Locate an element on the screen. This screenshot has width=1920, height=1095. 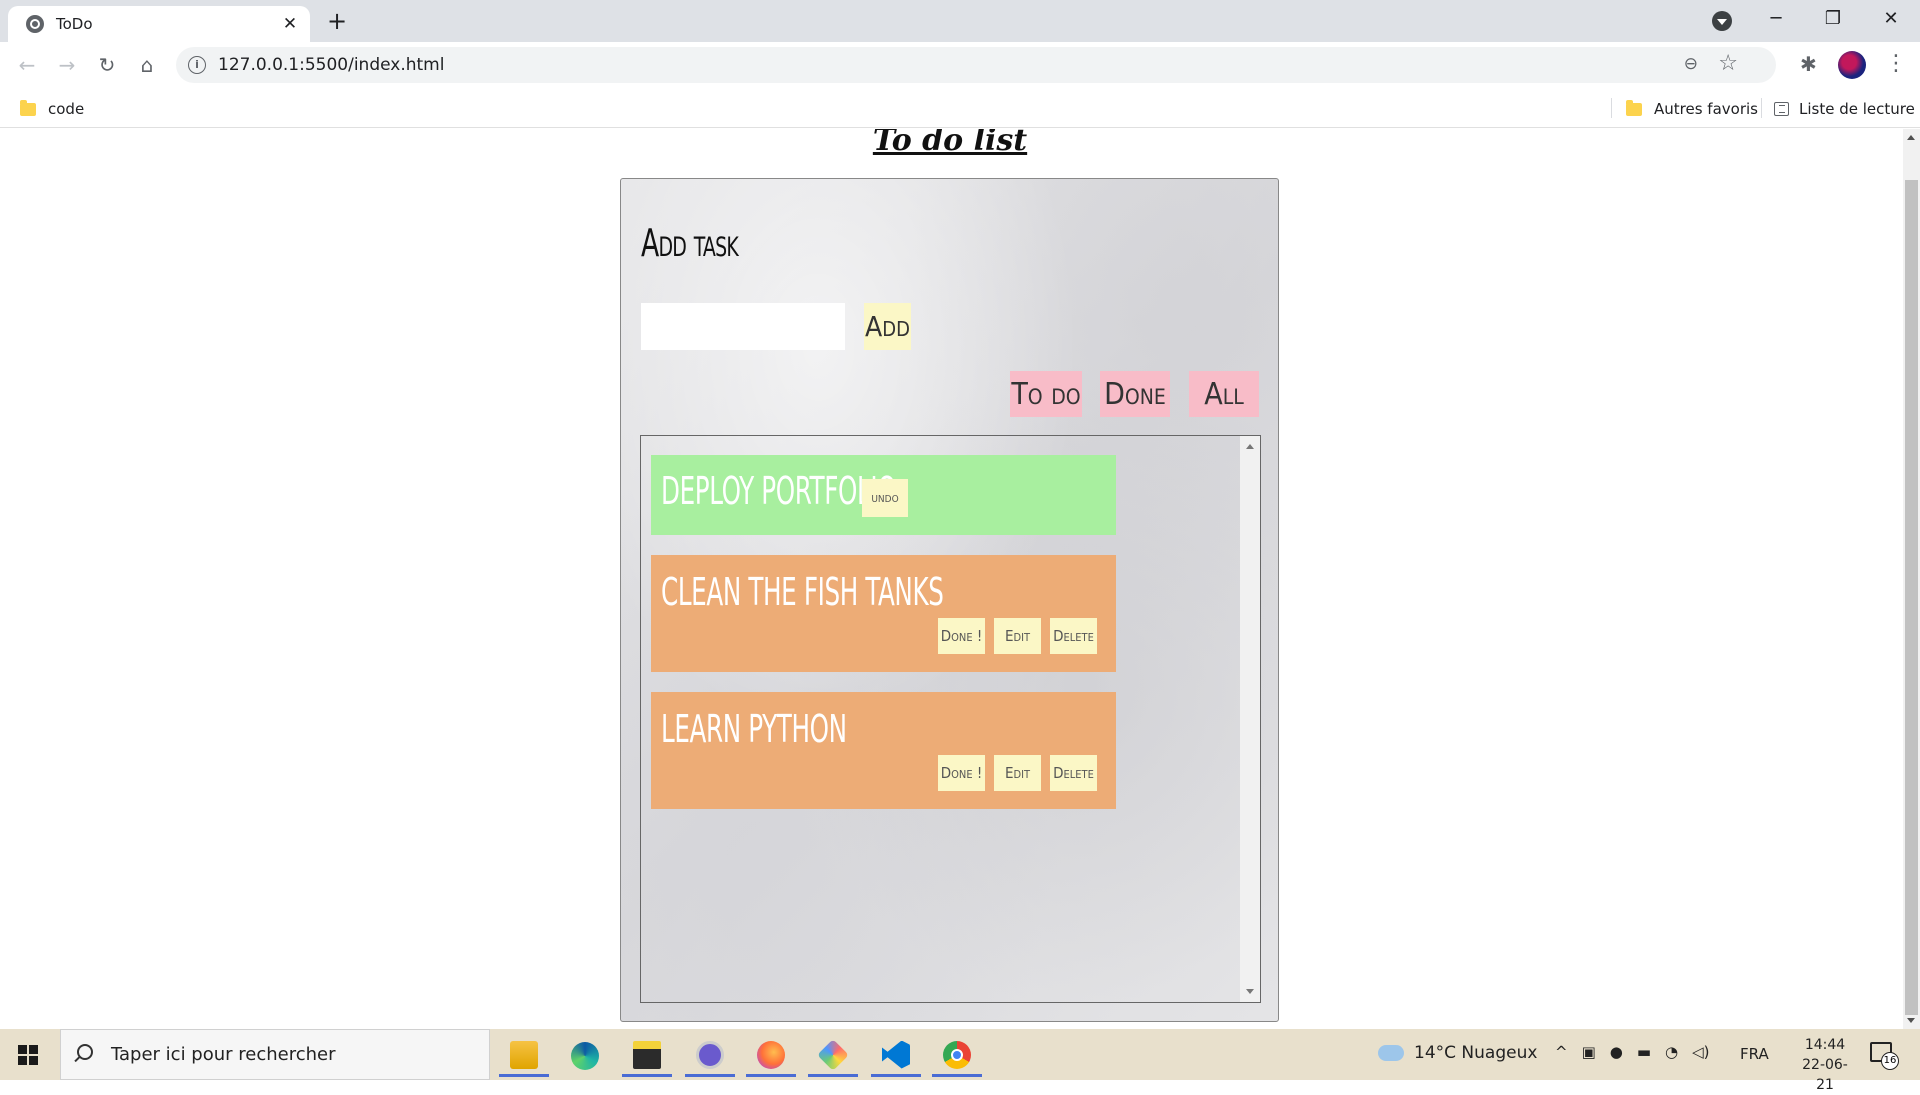
filter-done-button: Done is located at coordinates (1135, 394).